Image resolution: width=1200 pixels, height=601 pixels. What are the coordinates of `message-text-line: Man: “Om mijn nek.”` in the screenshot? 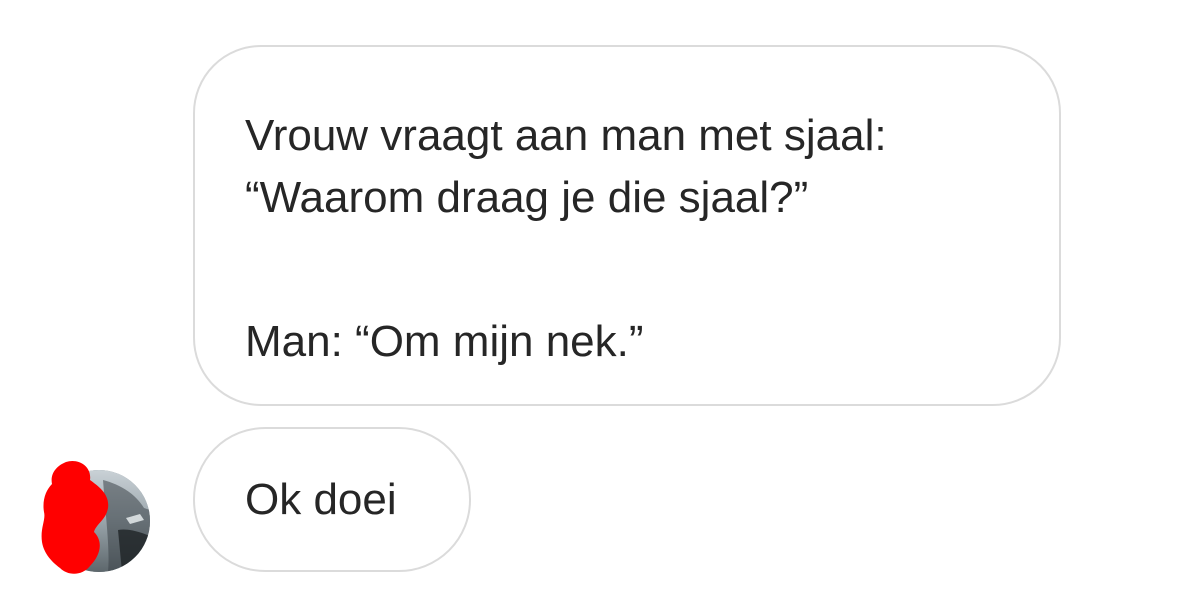 It's located at (444, 341).